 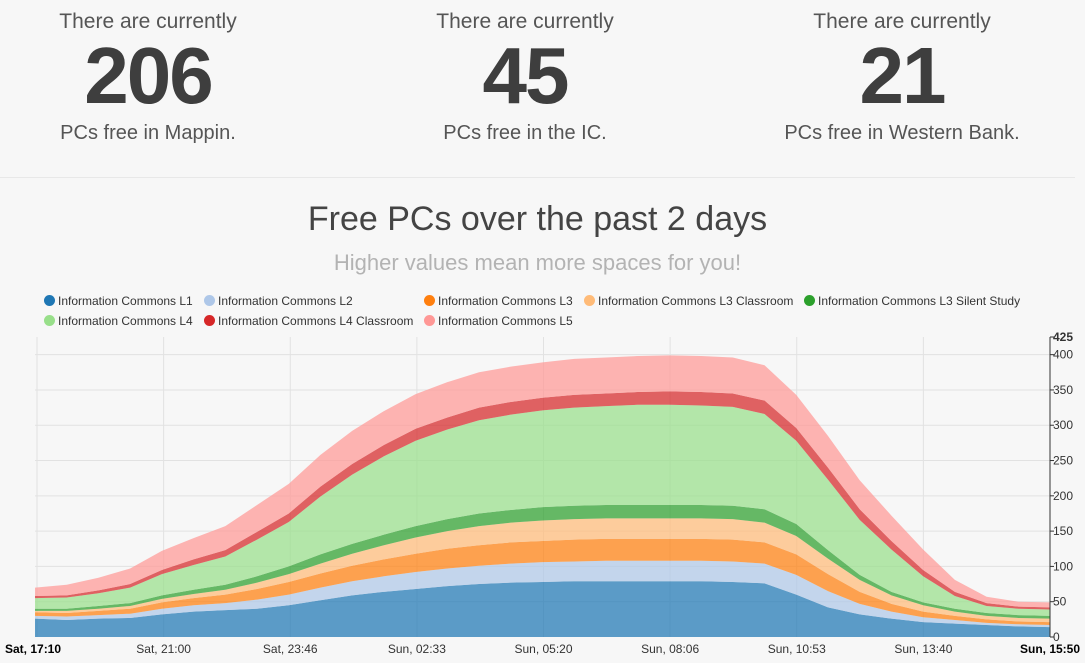 I want to click on legend-label: Information Commons L1, so click(x=125, y=301).